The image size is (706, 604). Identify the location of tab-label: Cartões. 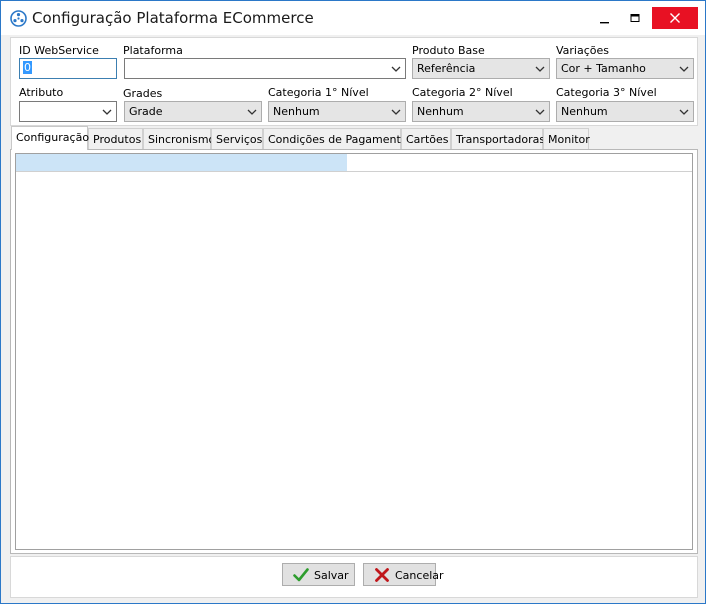
(427, 139).